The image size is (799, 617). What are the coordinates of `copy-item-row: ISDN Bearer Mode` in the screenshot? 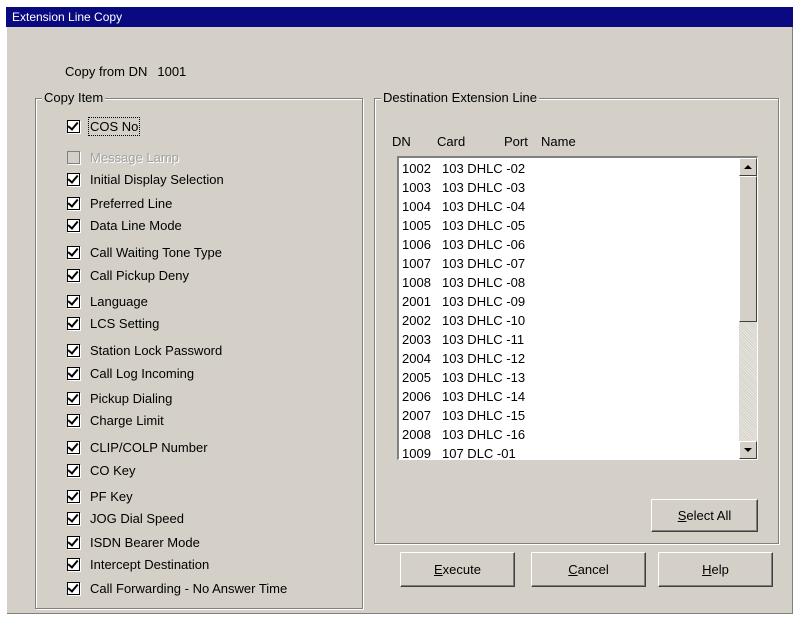 It's located at (133, 542).